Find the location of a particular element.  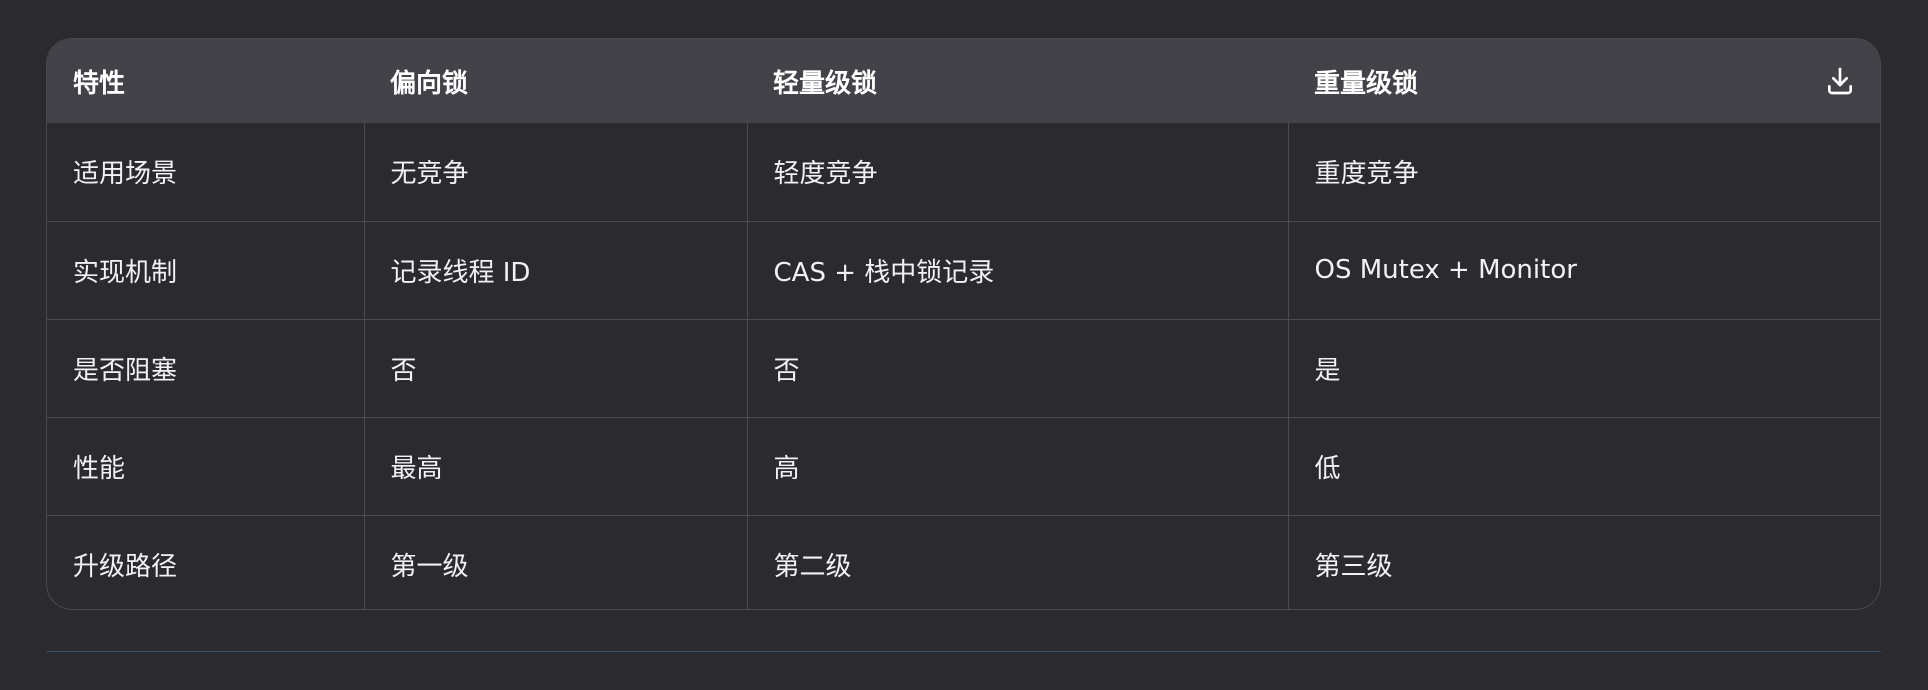

table-row: 是否阻塞 否 否 是 is located at coordinates (963, 367).